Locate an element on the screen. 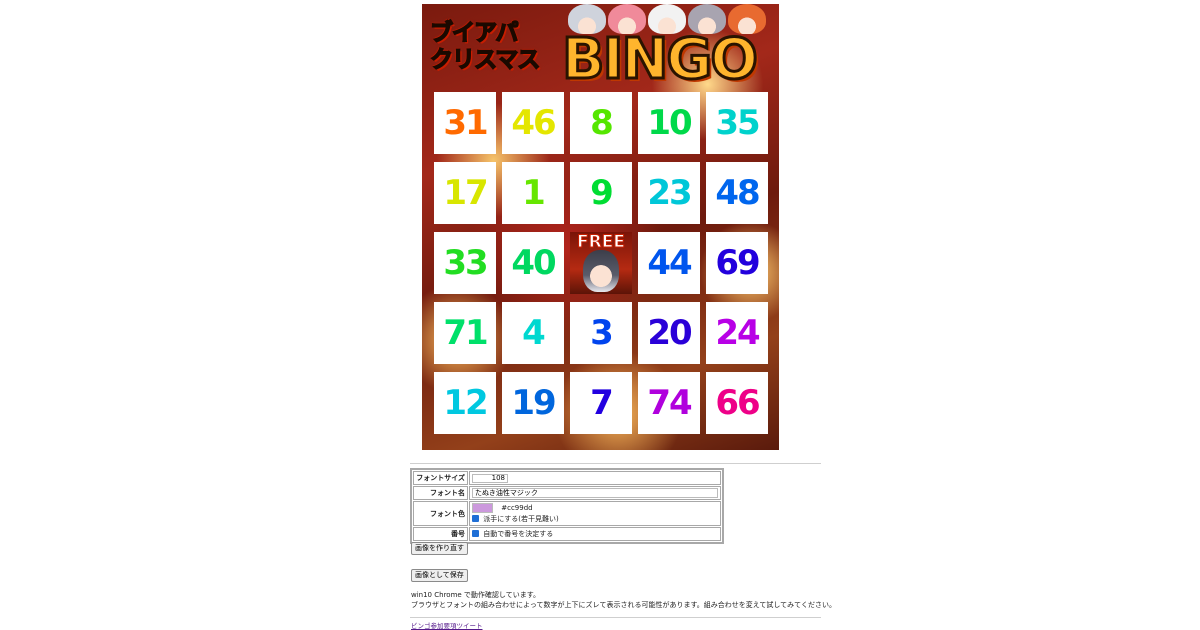 The height and width of the screenshot is (630, 1200). font-color-row: フォント色 #cc99dd 派手にする(若干見難い) is located at coordinates (567, 513).